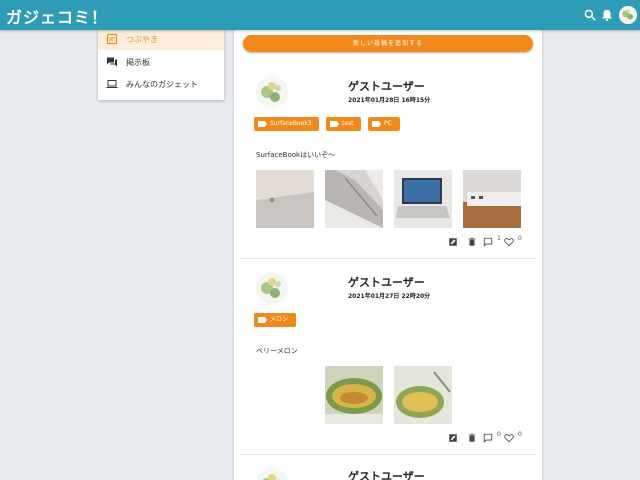 The width and height of the screenshot is (640, 480). What do you see at coordinates (590, 15) in the screenshot?
I see `search-icon` at bounding box center [590, 15].